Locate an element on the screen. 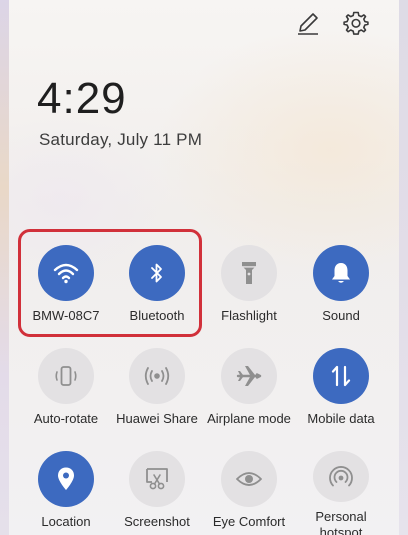  edit-button is located at coordinates (308, 23).